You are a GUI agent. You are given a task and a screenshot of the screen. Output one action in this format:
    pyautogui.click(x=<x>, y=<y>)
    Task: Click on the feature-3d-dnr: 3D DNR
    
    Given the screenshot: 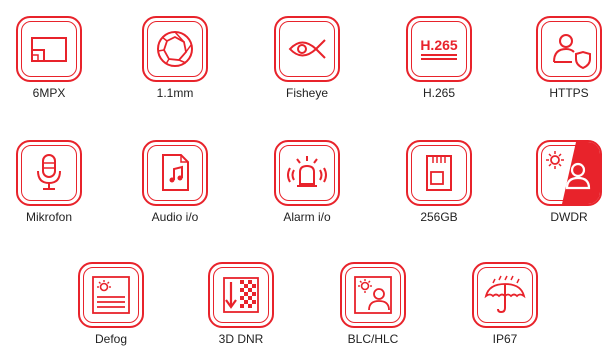 What is the action you would take?
    pyautogui.click(x=241, y=304)
    